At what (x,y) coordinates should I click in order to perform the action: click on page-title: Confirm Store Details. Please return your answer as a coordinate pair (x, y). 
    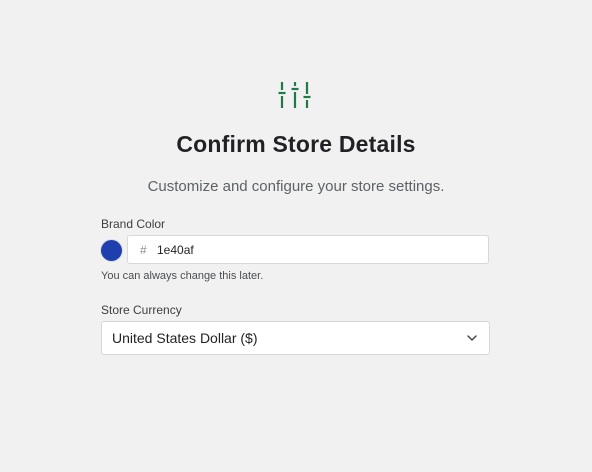
    Looking at the image, I should click on (296, 144).